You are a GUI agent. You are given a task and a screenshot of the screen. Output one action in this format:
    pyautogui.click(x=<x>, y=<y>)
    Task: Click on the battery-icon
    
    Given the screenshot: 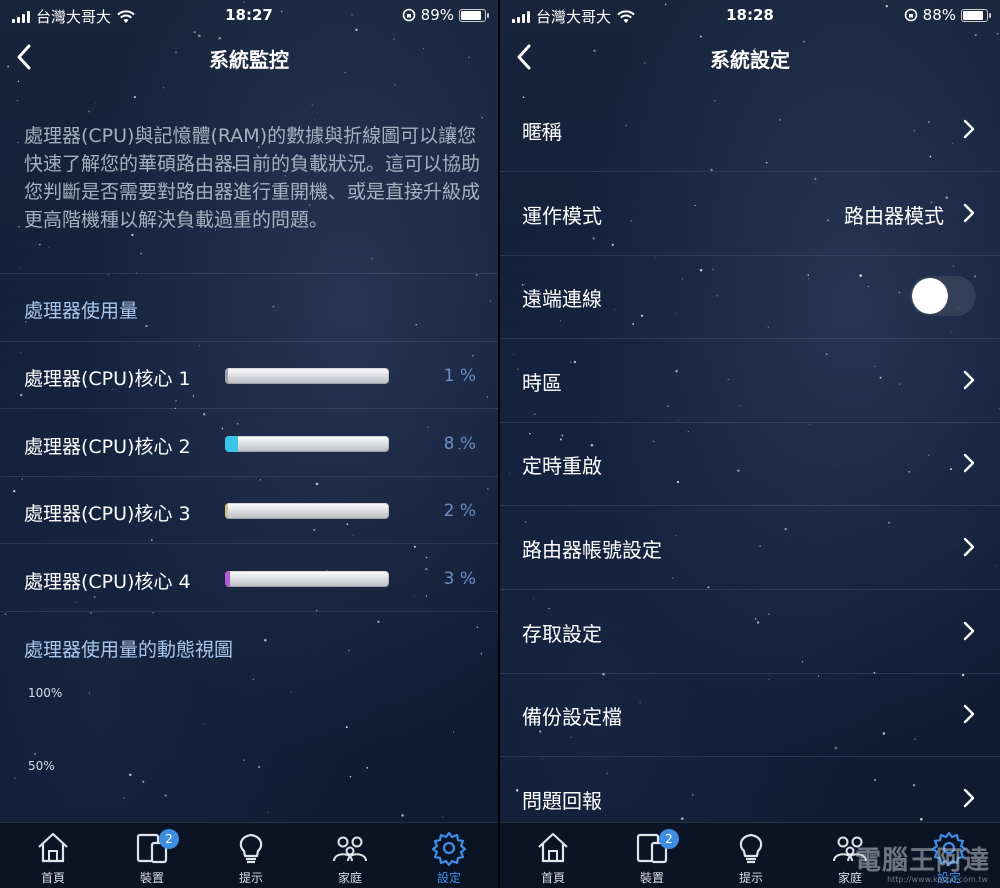 What is the action you would take?
    pyautogui.click(x=474, y=15)
    